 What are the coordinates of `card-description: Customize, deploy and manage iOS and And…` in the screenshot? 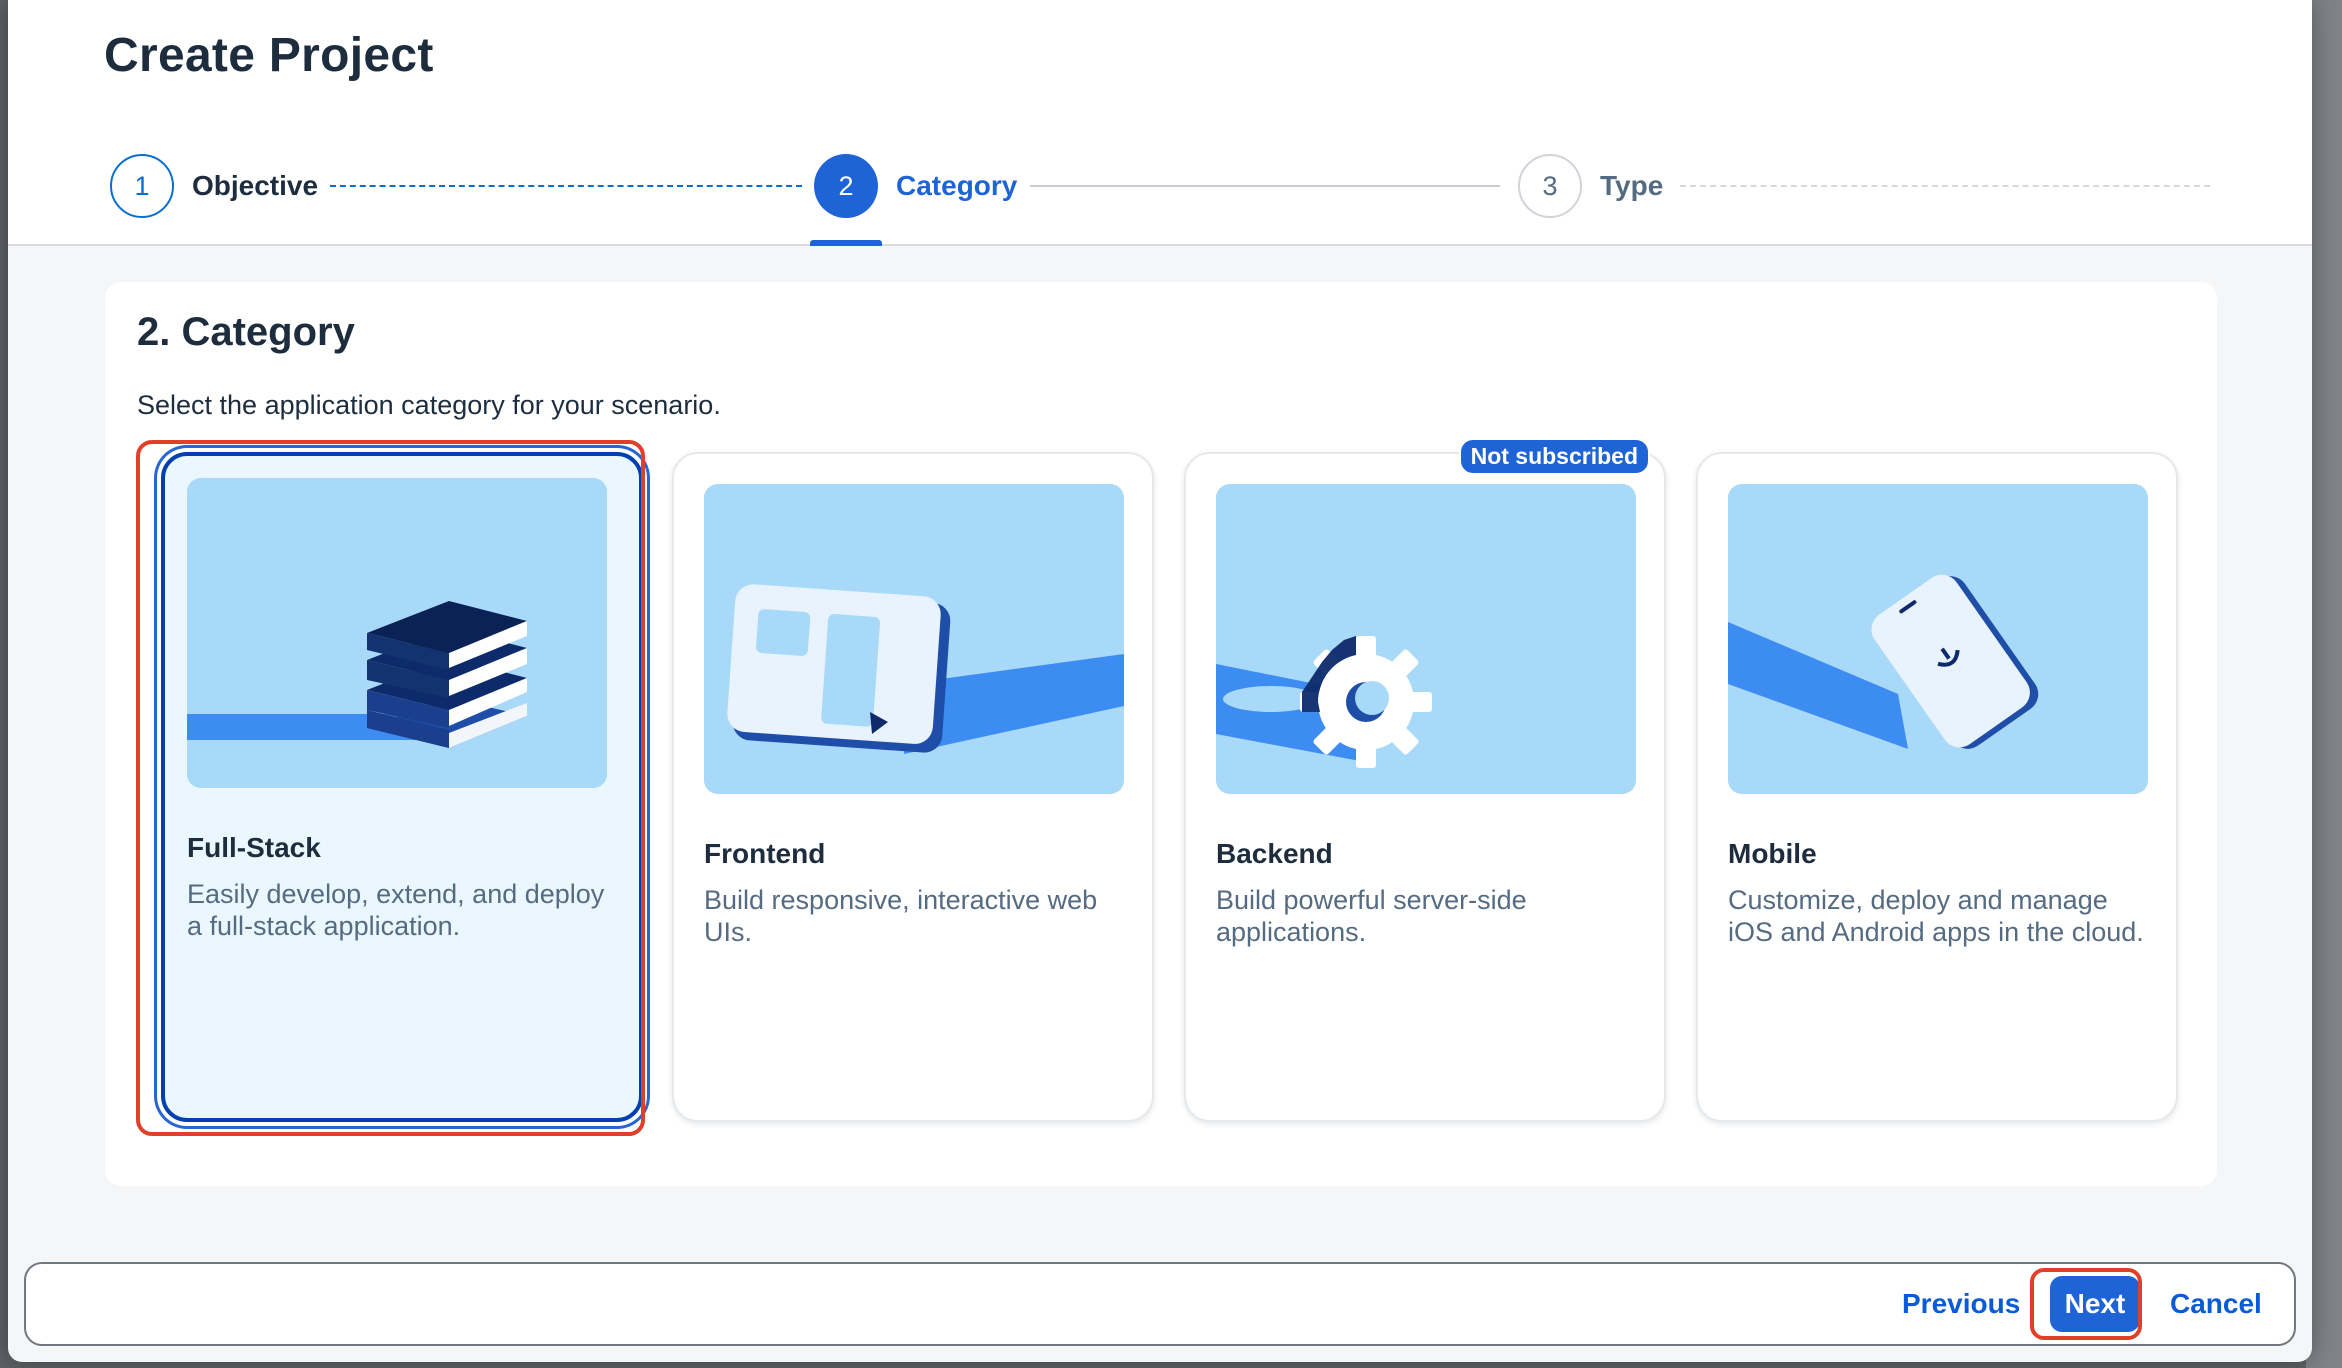 It's located at (1936, 916).